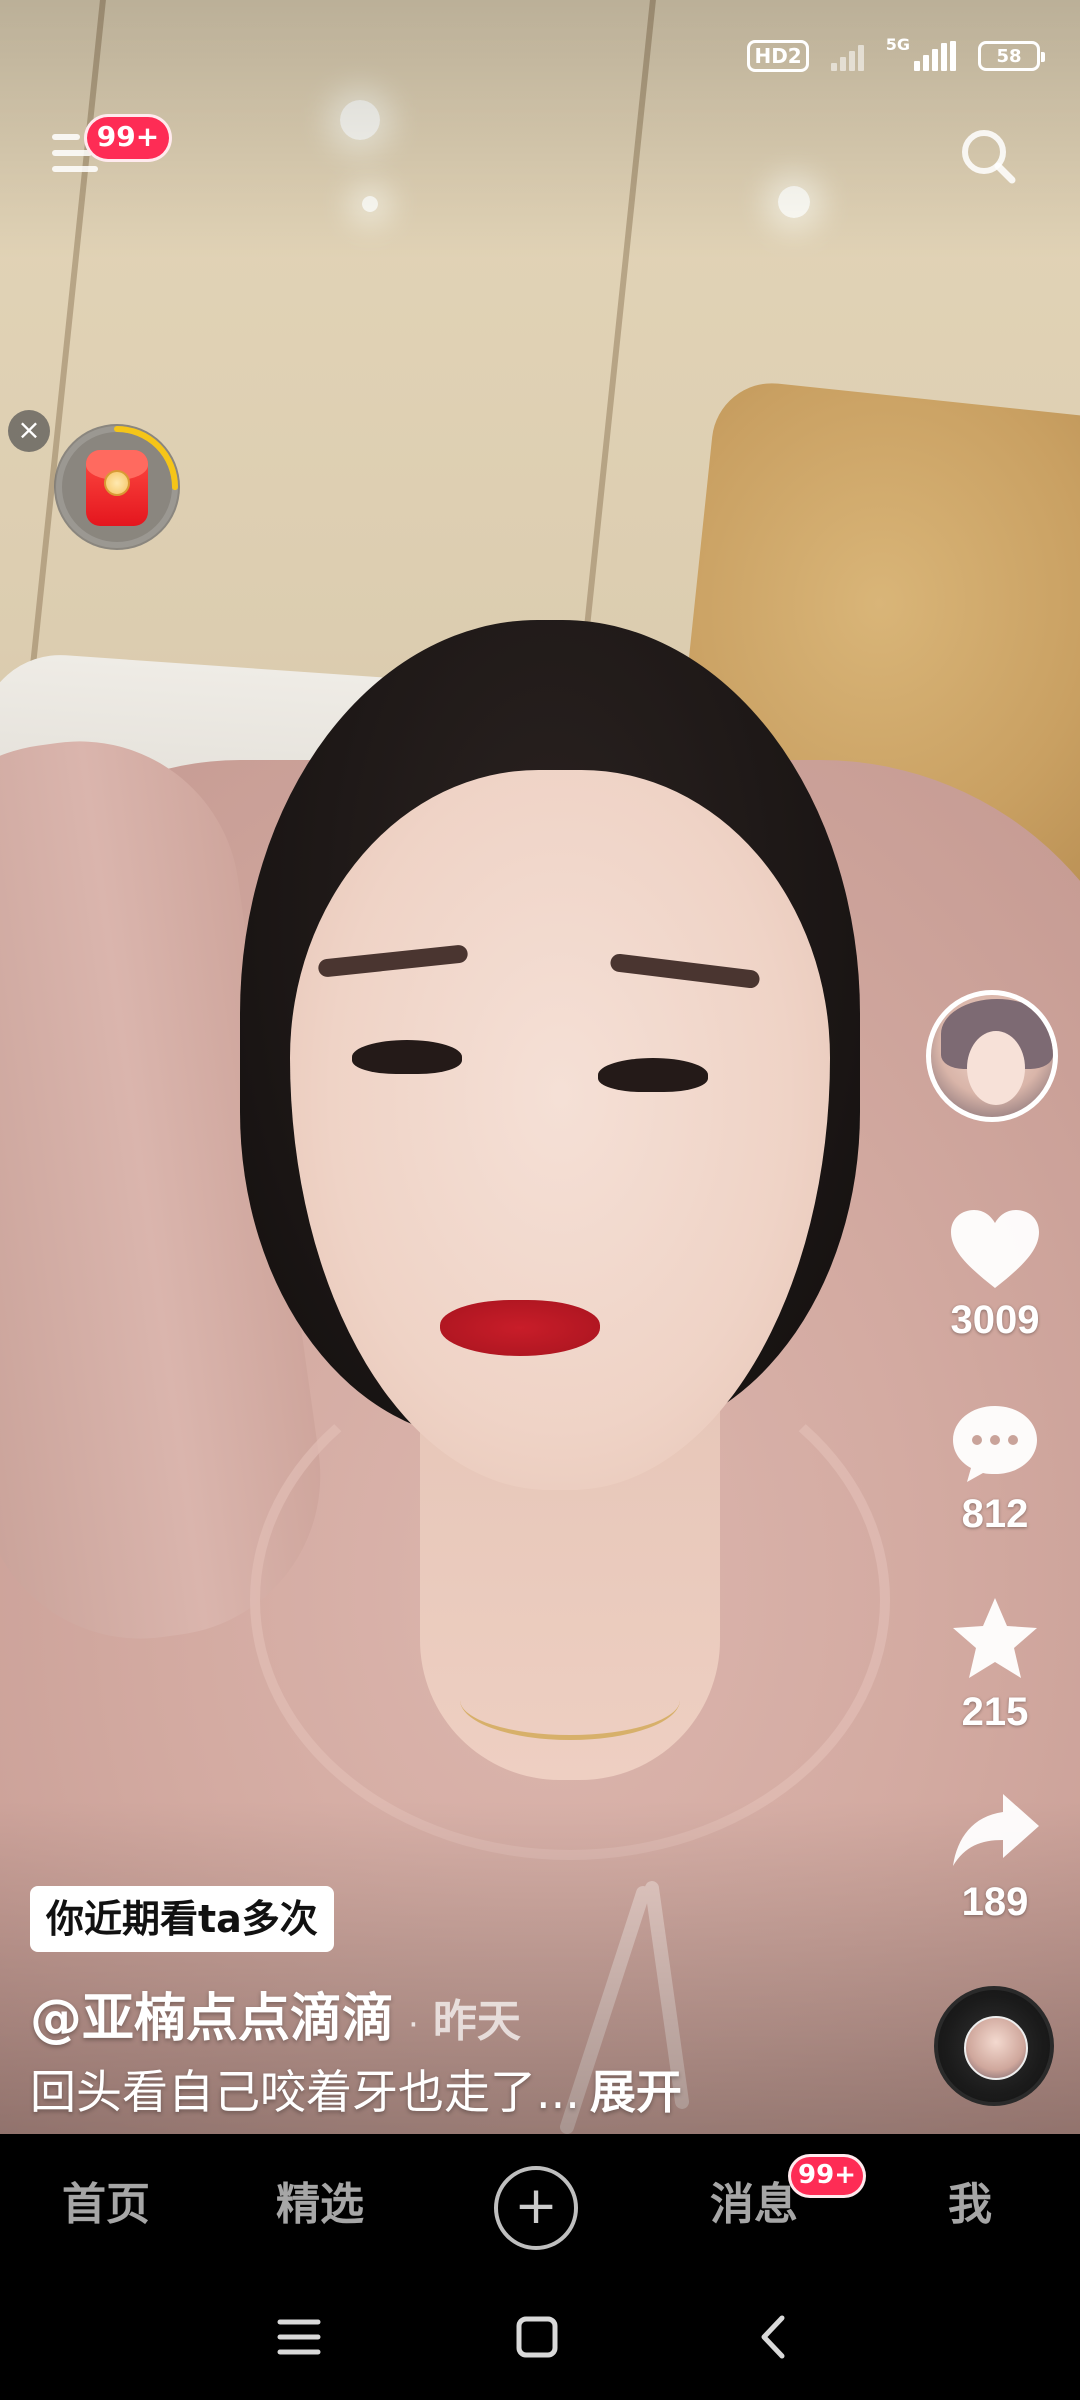  Describe the element at coordinates (128, 138) in the screenshot. I see `menu-notification-badge: 99+` at that location.